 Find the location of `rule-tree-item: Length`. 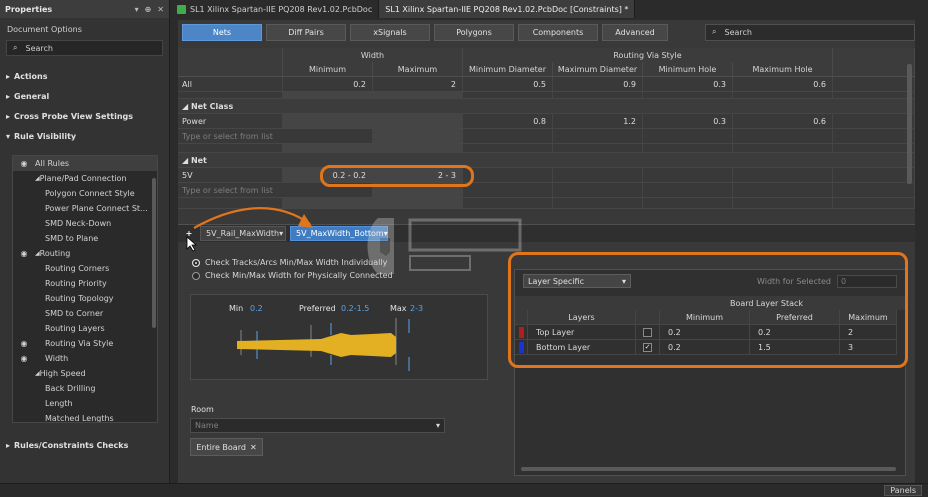

rule-tree-item: Length is located at coordinates (85, 403).